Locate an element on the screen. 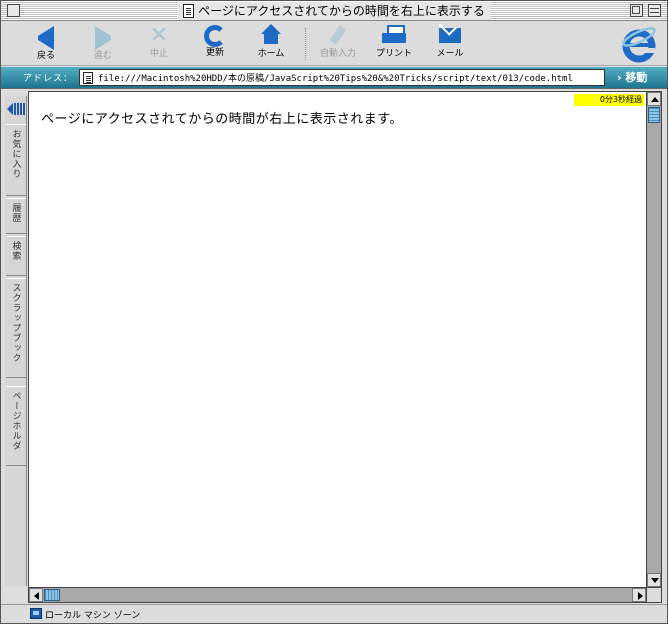 Image resolution: width=668 pixels, height=624 pixels. stop-label: 中止 is located at coordinates (158, 54).